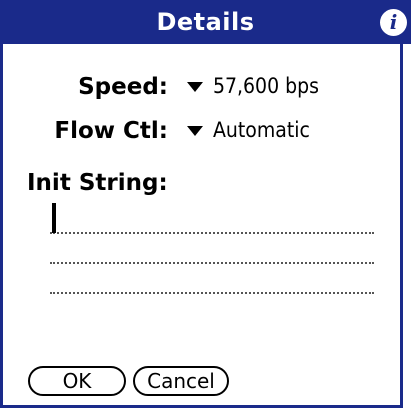 The height and width of the screenshot is (414, 411). I want to click on info-icon: i, so click(393, 22).